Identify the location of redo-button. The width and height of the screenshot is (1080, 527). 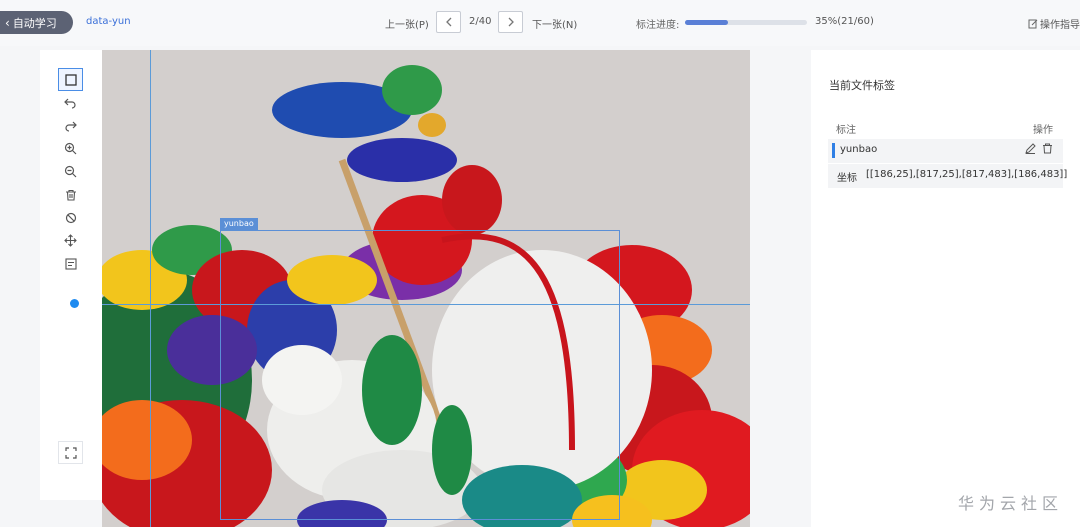
(70, 125).